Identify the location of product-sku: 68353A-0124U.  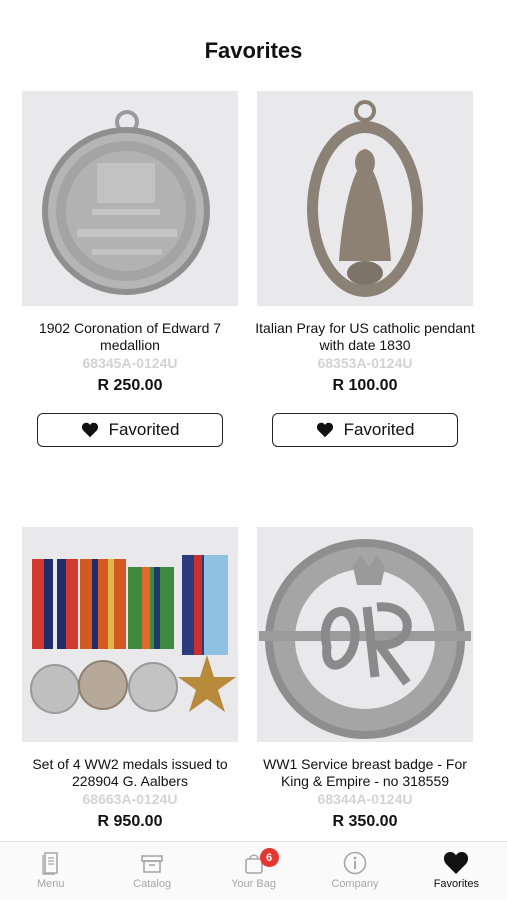
(365, 363).